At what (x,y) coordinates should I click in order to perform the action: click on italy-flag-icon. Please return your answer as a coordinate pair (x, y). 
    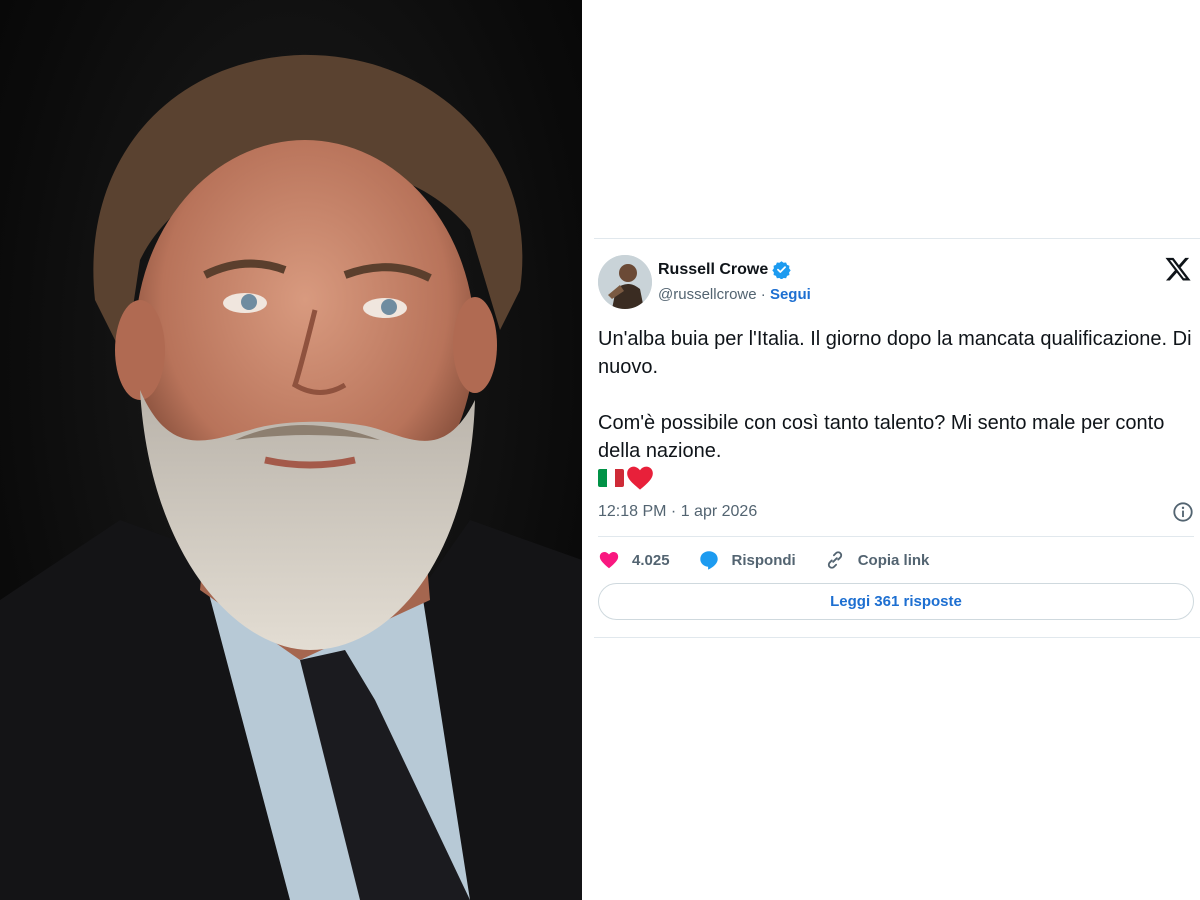
    Looking at the image, I should click on (611, 478).